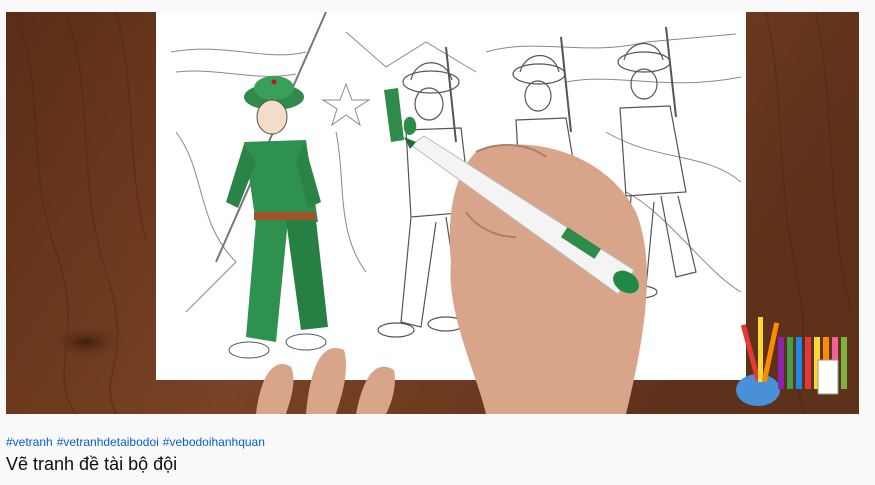 This screenshot has width=875, height=485. I want to click on hashtag-link-vebodoihanhquan: #vebodoihanhquan, so click(214, 442).